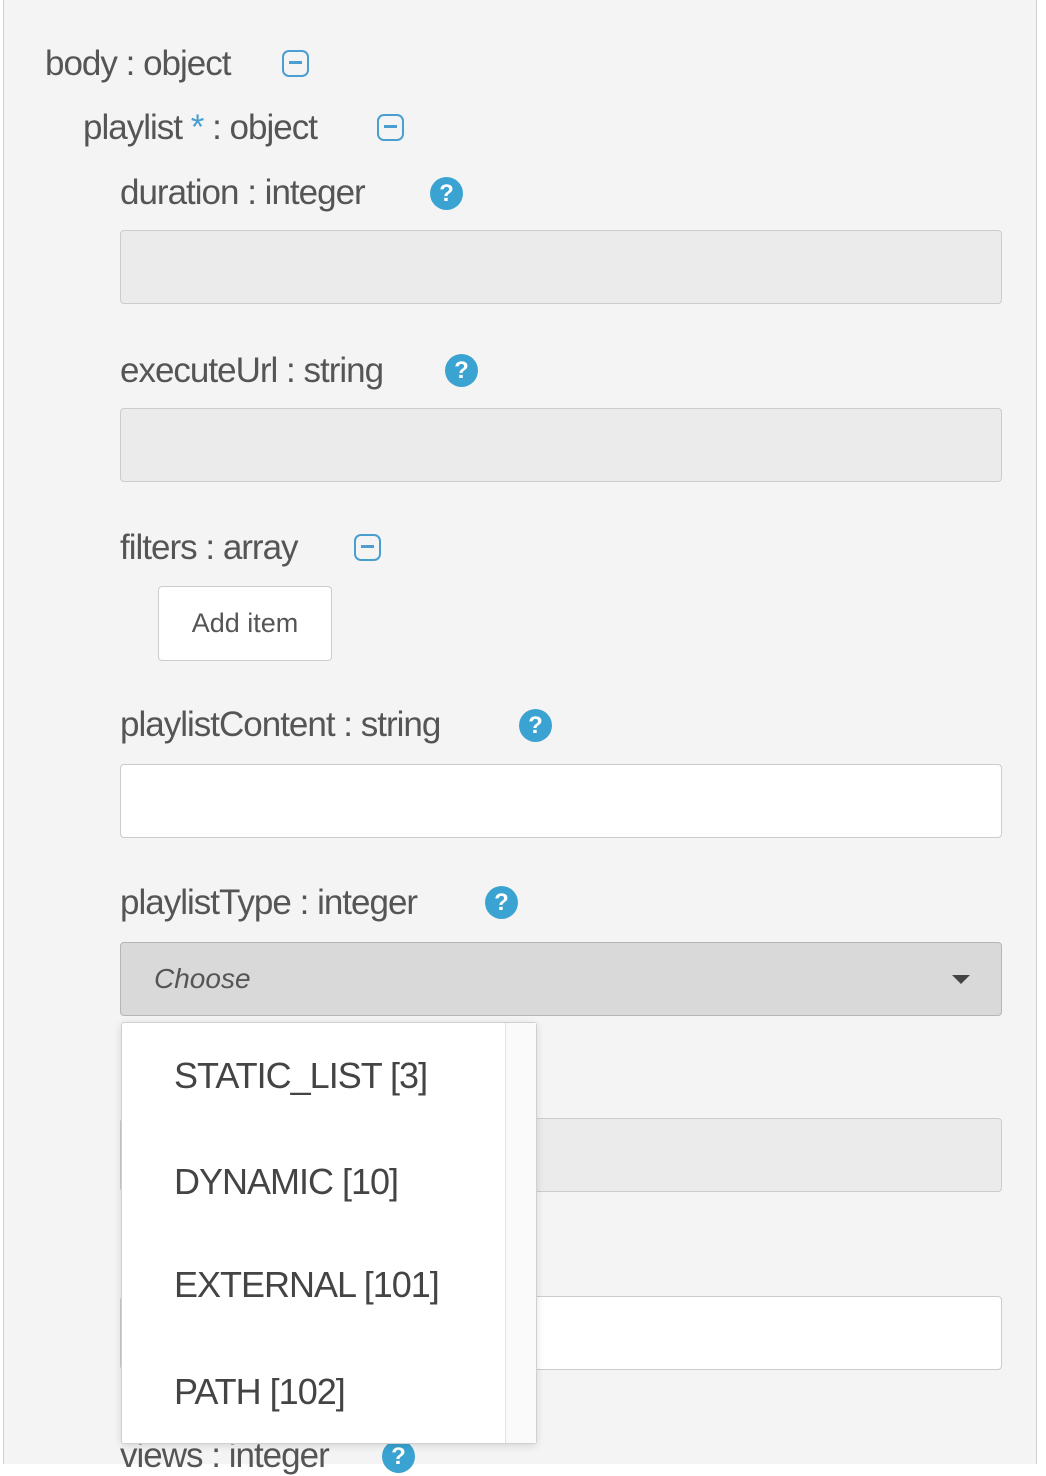 This screenshot has width=1046, height=1476. Describe the element at coordinates (520, 1233) in the screenshot. I see `dropdown-scrollbar` at that location.